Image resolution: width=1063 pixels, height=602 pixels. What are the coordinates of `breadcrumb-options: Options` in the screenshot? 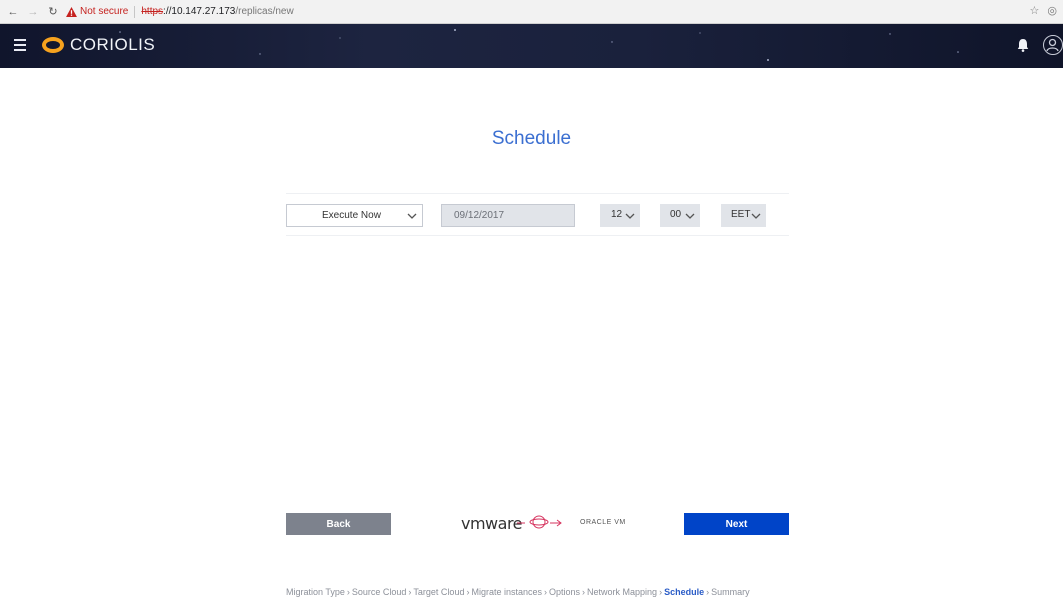 It's located at (564, 592).